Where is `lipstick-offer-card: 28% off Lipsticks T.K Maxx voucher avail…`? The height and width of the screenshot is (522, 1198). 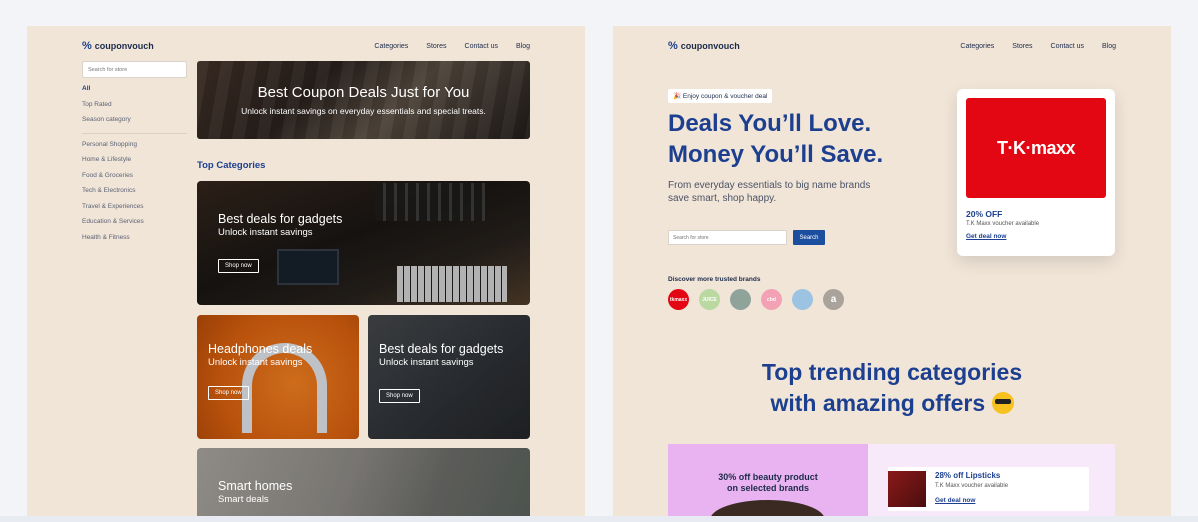 lipstick-offer-card: 28% off Lipsticks T.K Maxx voucher avail… is located at coordinates (988, 489).